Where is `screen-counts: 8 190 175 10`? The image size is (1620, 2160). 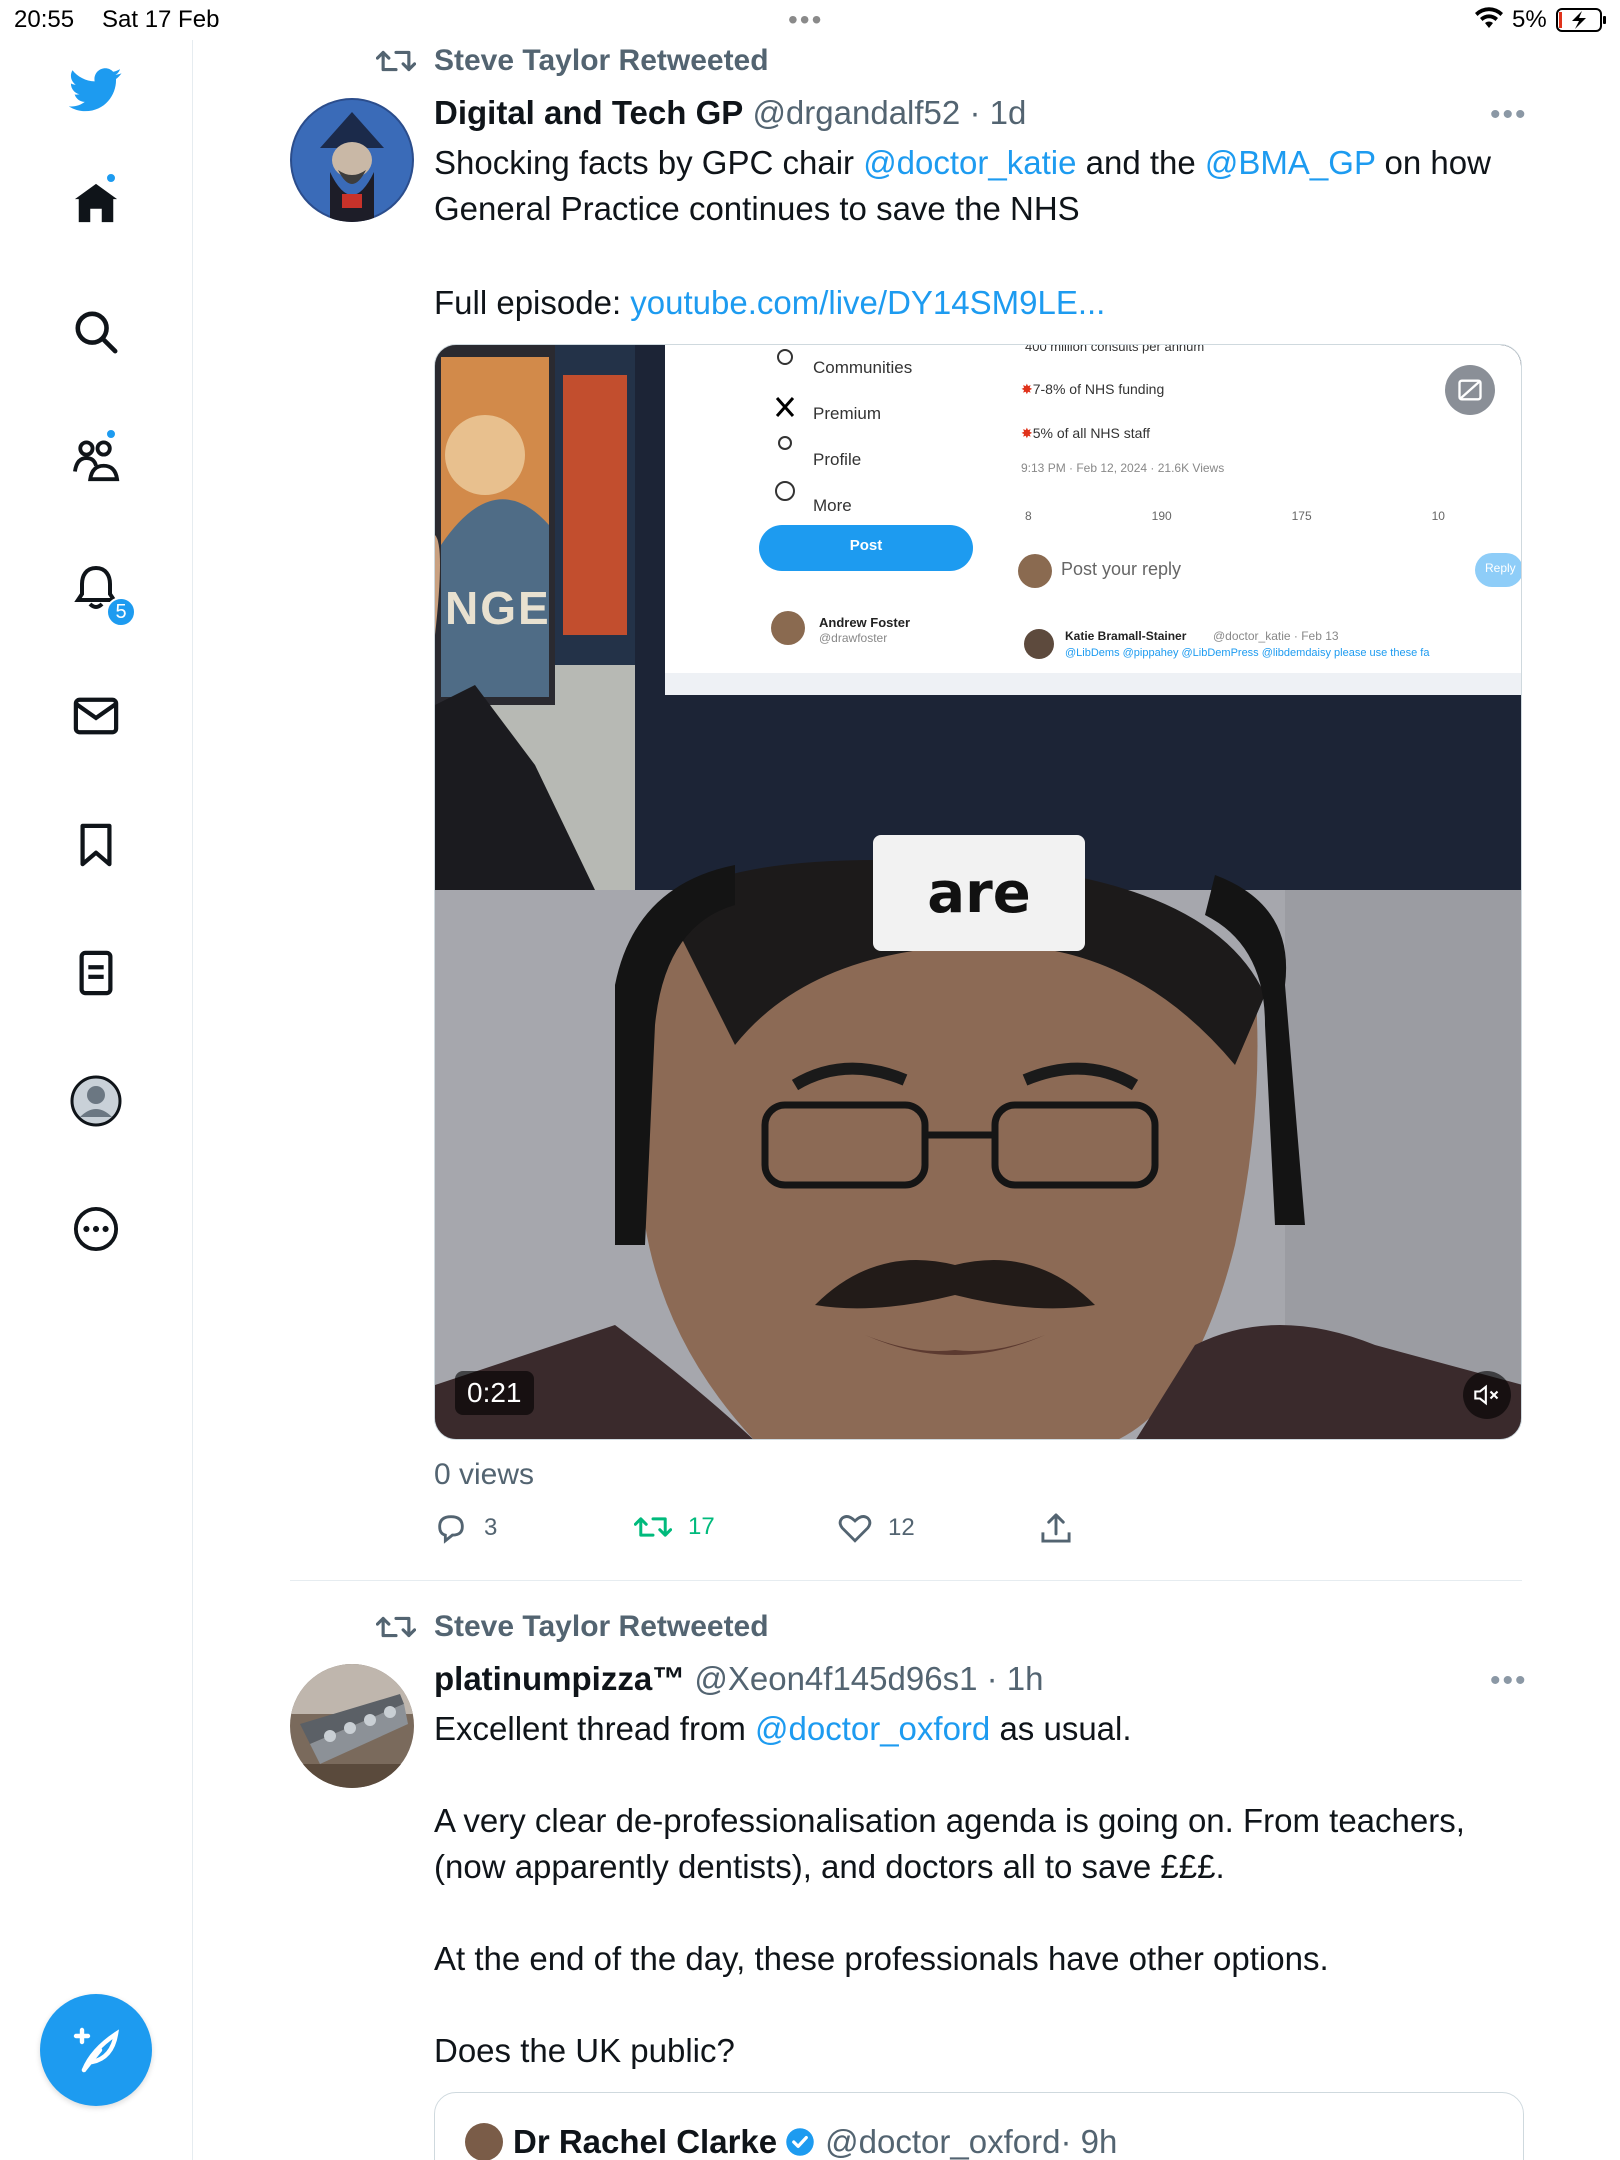 screen-counts: 8 190 175 10 is located at coordinates (1235, 516).